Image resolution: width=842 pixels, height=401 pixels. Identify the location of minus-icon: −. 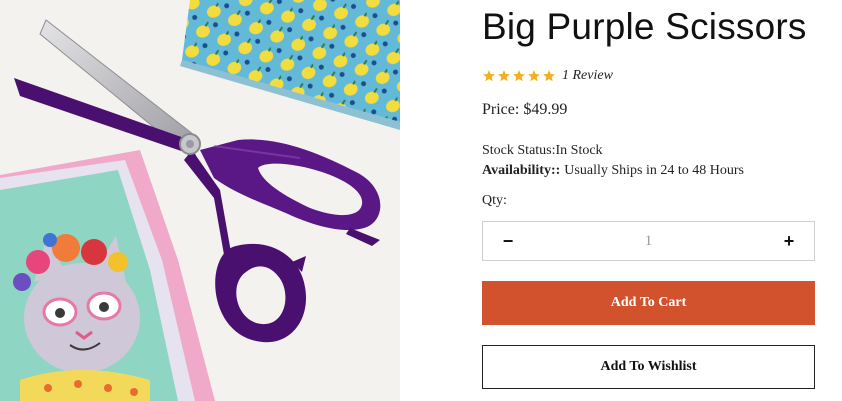
(508, 240).